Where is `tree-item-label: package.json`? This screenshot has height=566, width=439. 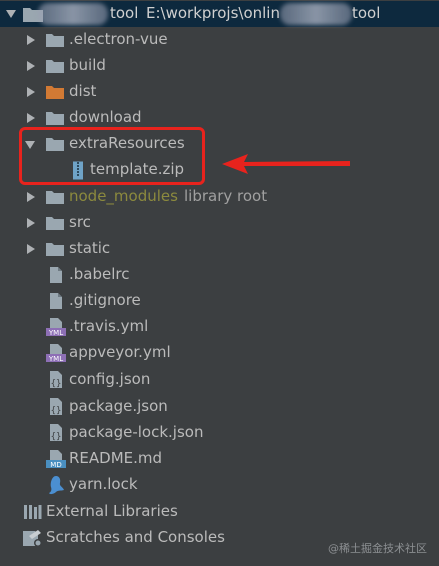 tree-item-label: package.json is located at coordinates (118, 406).